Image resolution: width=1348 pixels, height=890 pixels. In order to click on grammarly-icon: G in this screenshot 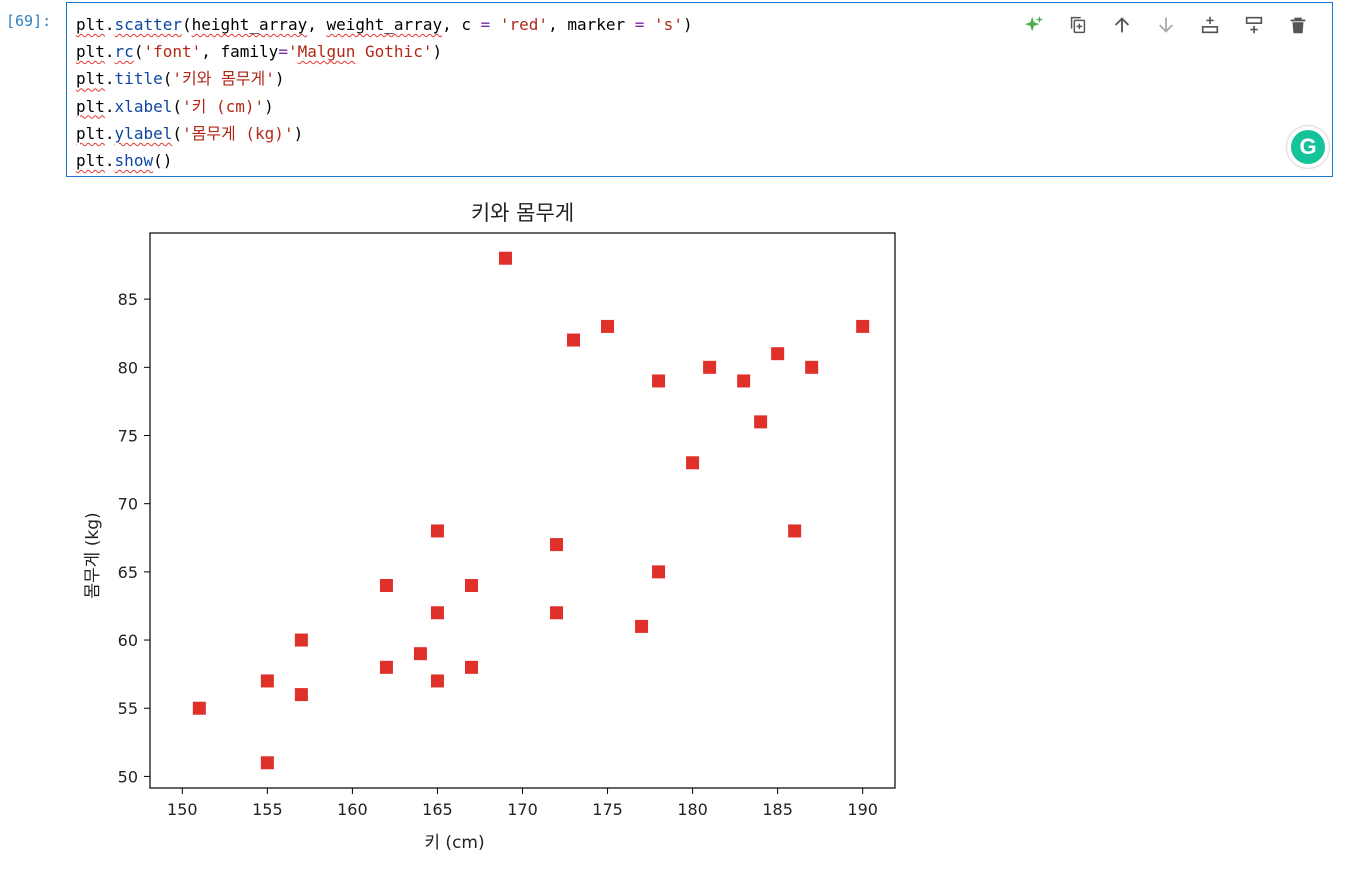, I will do `click(1308, 147)`.